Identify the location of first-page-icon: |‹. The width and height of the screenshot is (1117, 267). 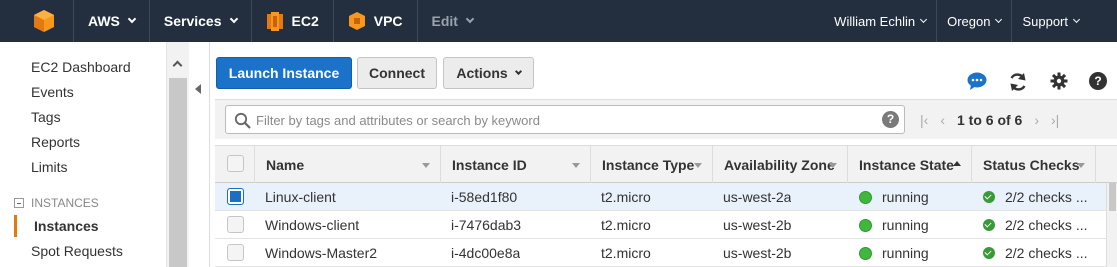
(924, 120).